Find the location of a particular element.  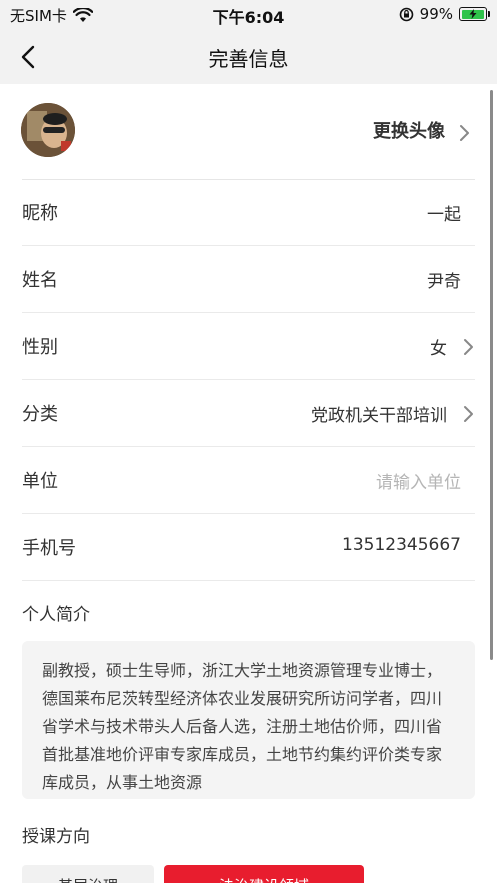

battery-percent: 99% is located at coordinates (436, 14).